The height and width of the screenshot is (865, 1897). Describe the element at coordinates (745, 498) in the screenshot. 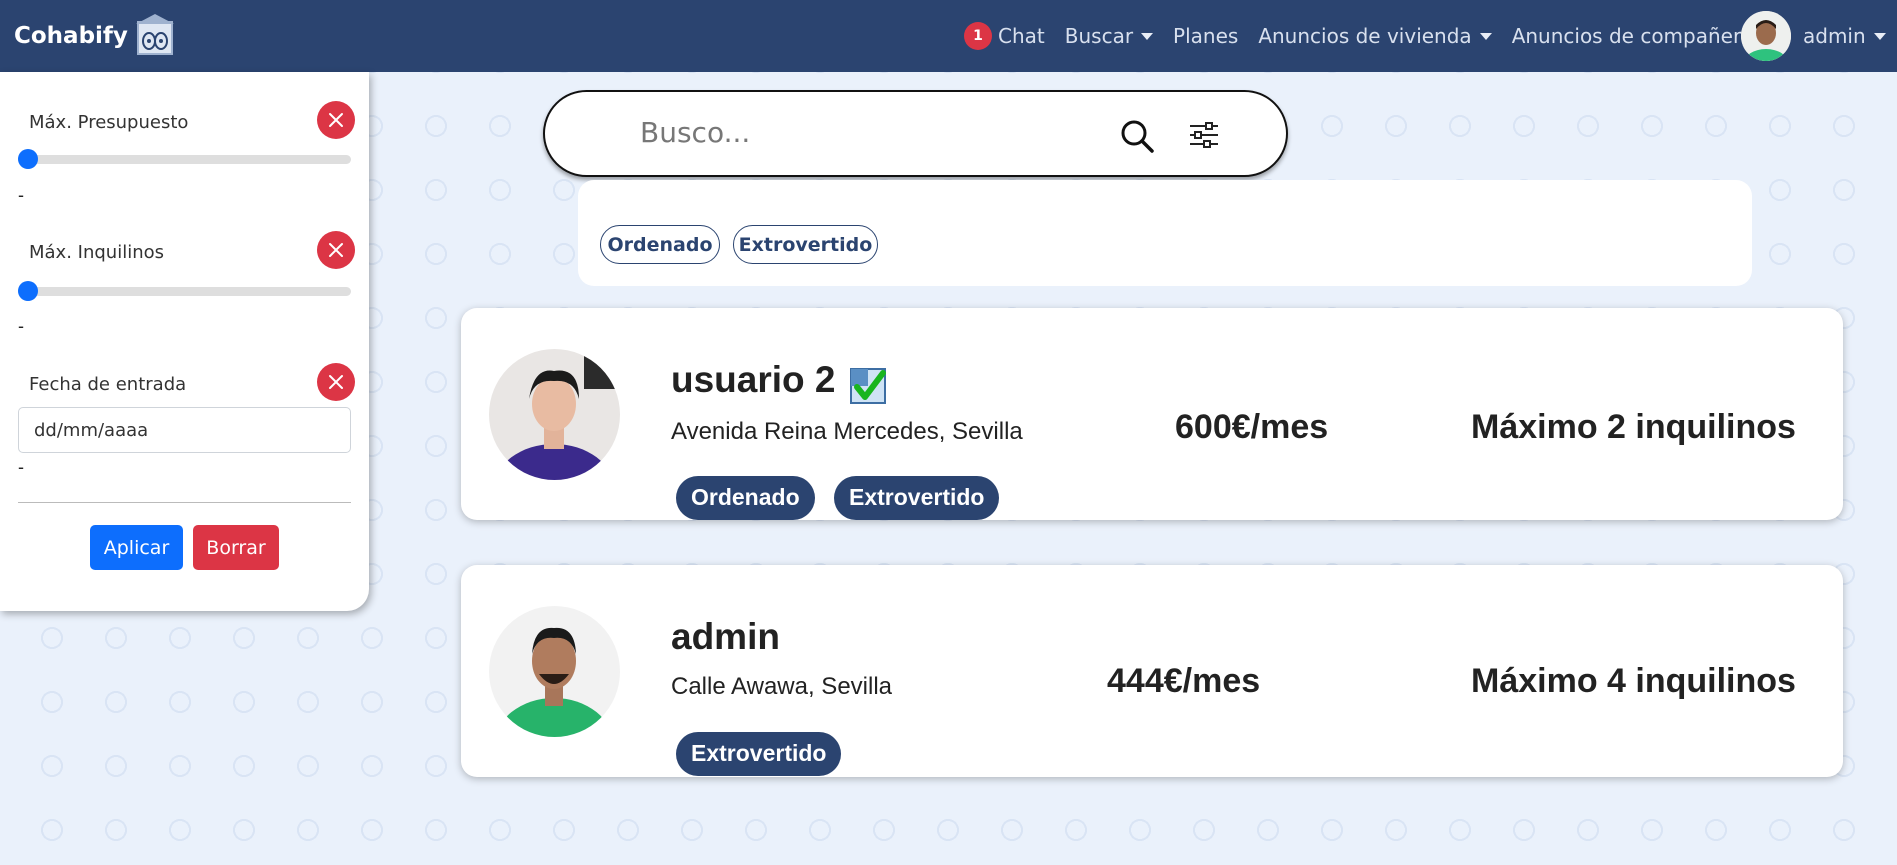

I see `profile-tag: Ordenado` at that location.